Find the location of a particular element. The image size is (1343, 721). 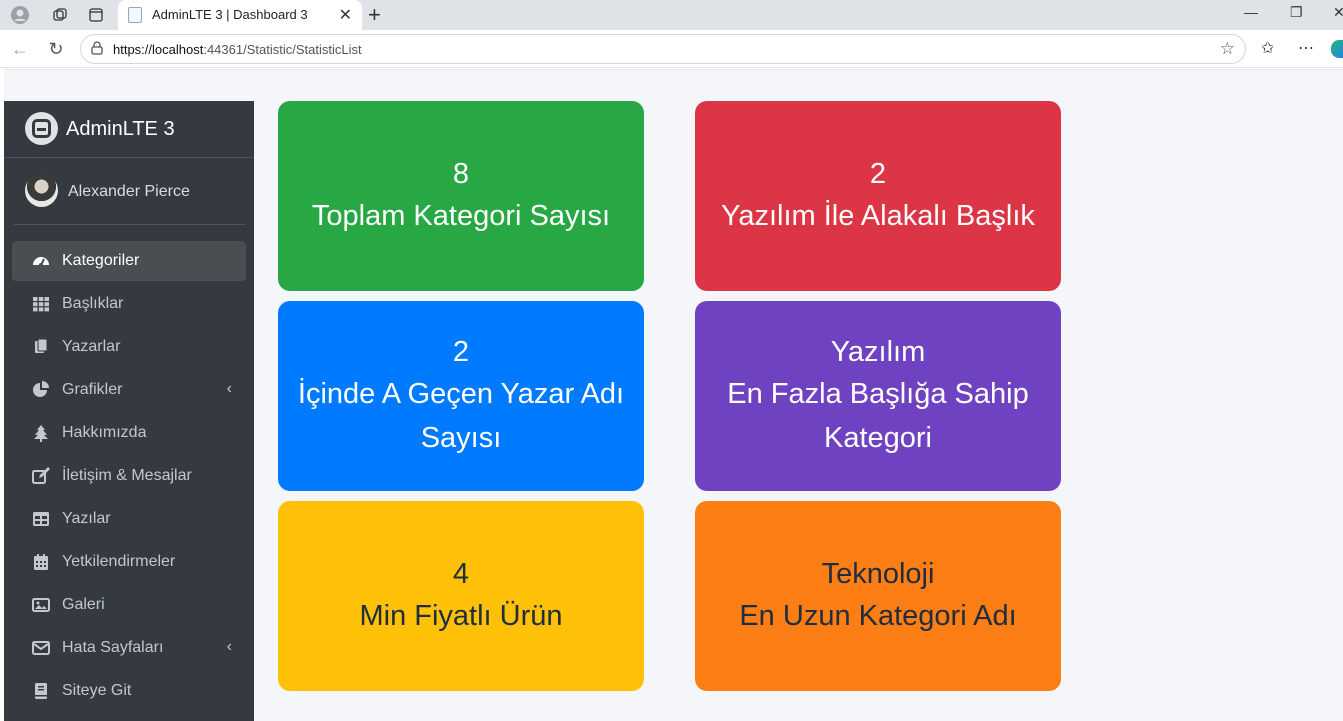

favorites-icon: ✩ is located at coordinates (1267, 48).